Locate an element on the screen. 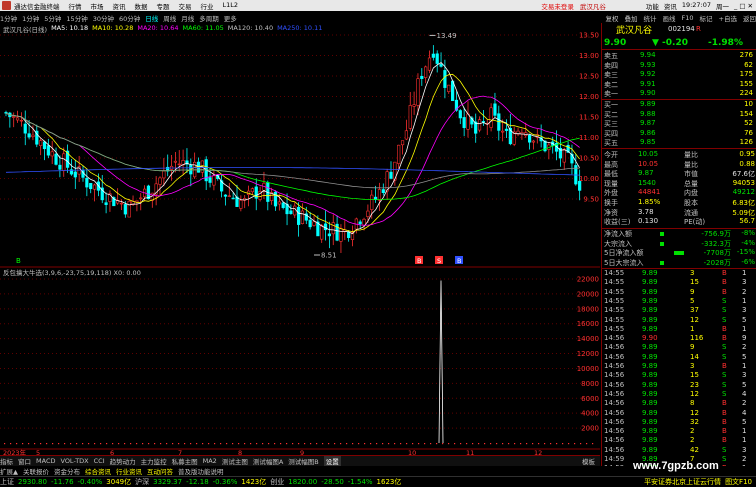  orderbook-price: 9.93 is located at coordinates (648, 65).